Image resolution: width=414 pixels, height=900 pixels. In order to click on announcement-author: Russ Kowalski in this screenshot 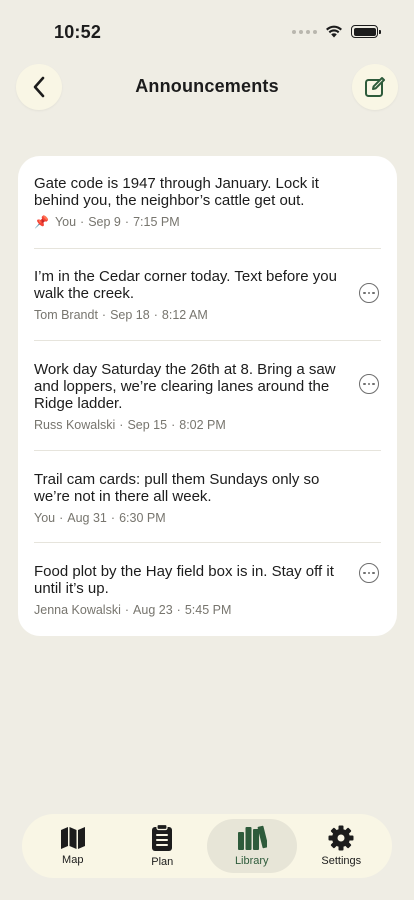, I will do `click(75, 425)`.